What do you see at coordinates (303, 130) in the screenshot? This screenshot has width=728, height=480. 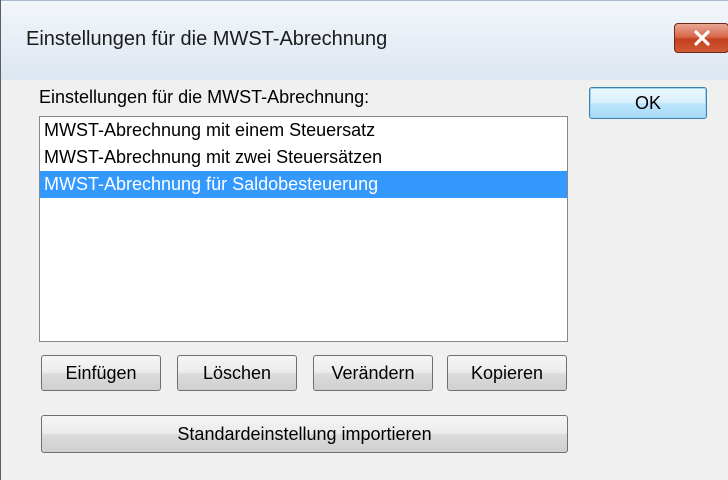 I see `list-item: MWST-Abrechnung mit einem Steuersatz` at bounding box center [303, 130].